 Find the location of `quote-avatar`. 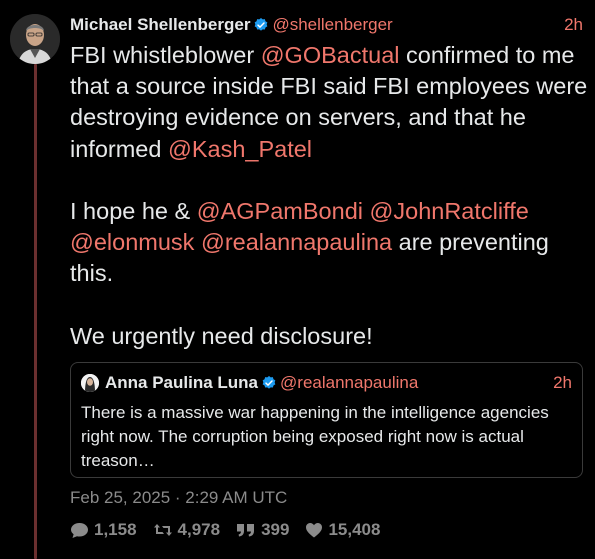

quote-avatar is located at coordinates (90, 383).